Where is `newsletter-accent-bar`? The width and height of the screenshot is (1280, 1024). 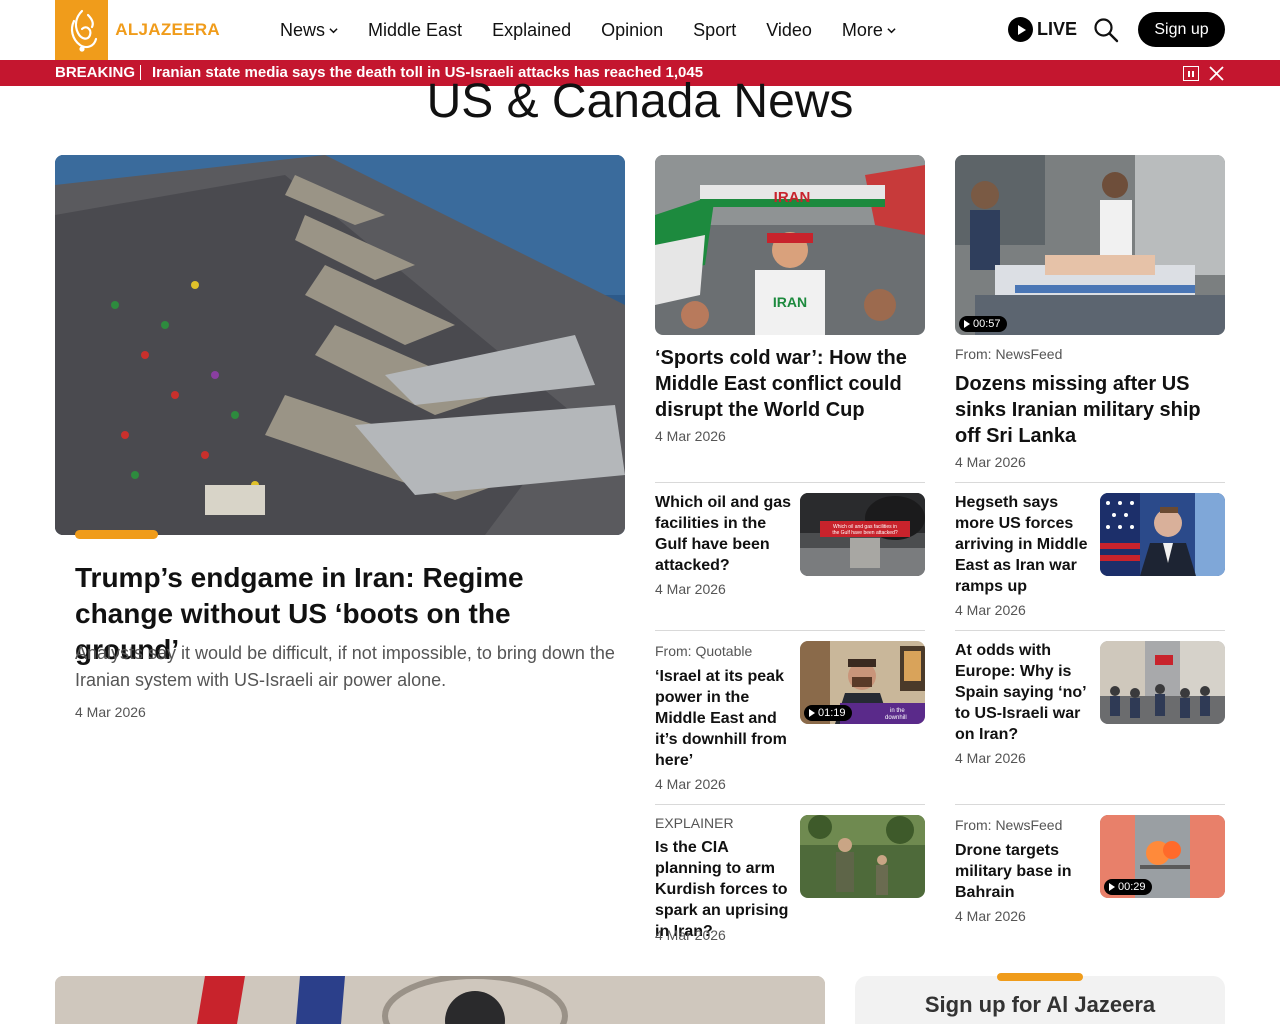
newsletter-accent-bar is located at coordinates (1040, 977).